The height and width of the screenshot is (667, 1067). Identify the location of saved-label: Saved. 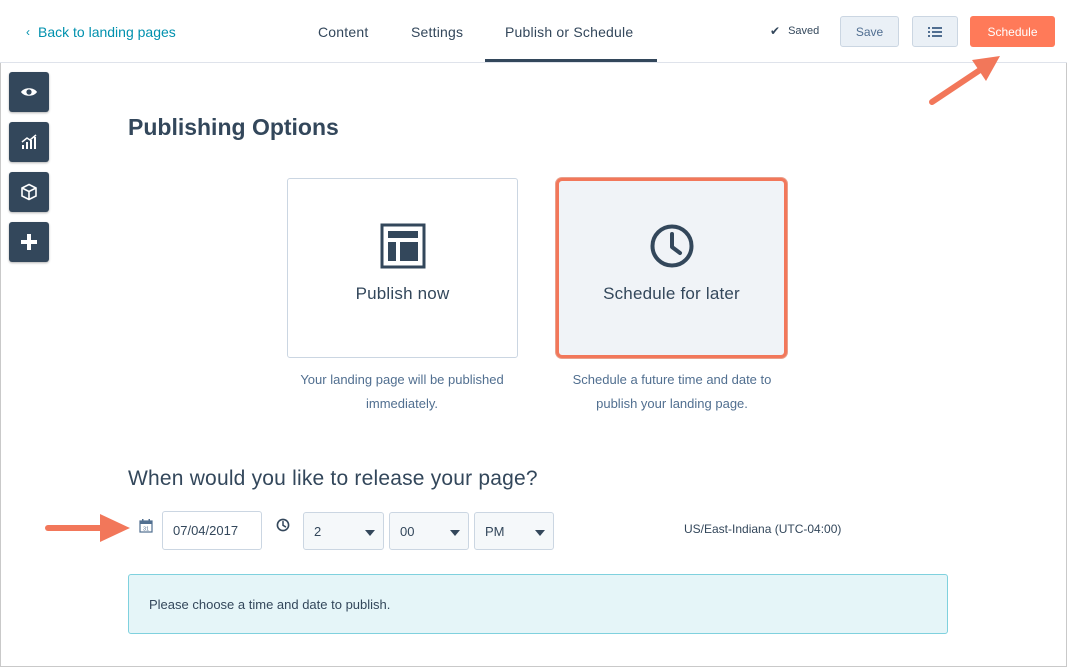
(804, 31).